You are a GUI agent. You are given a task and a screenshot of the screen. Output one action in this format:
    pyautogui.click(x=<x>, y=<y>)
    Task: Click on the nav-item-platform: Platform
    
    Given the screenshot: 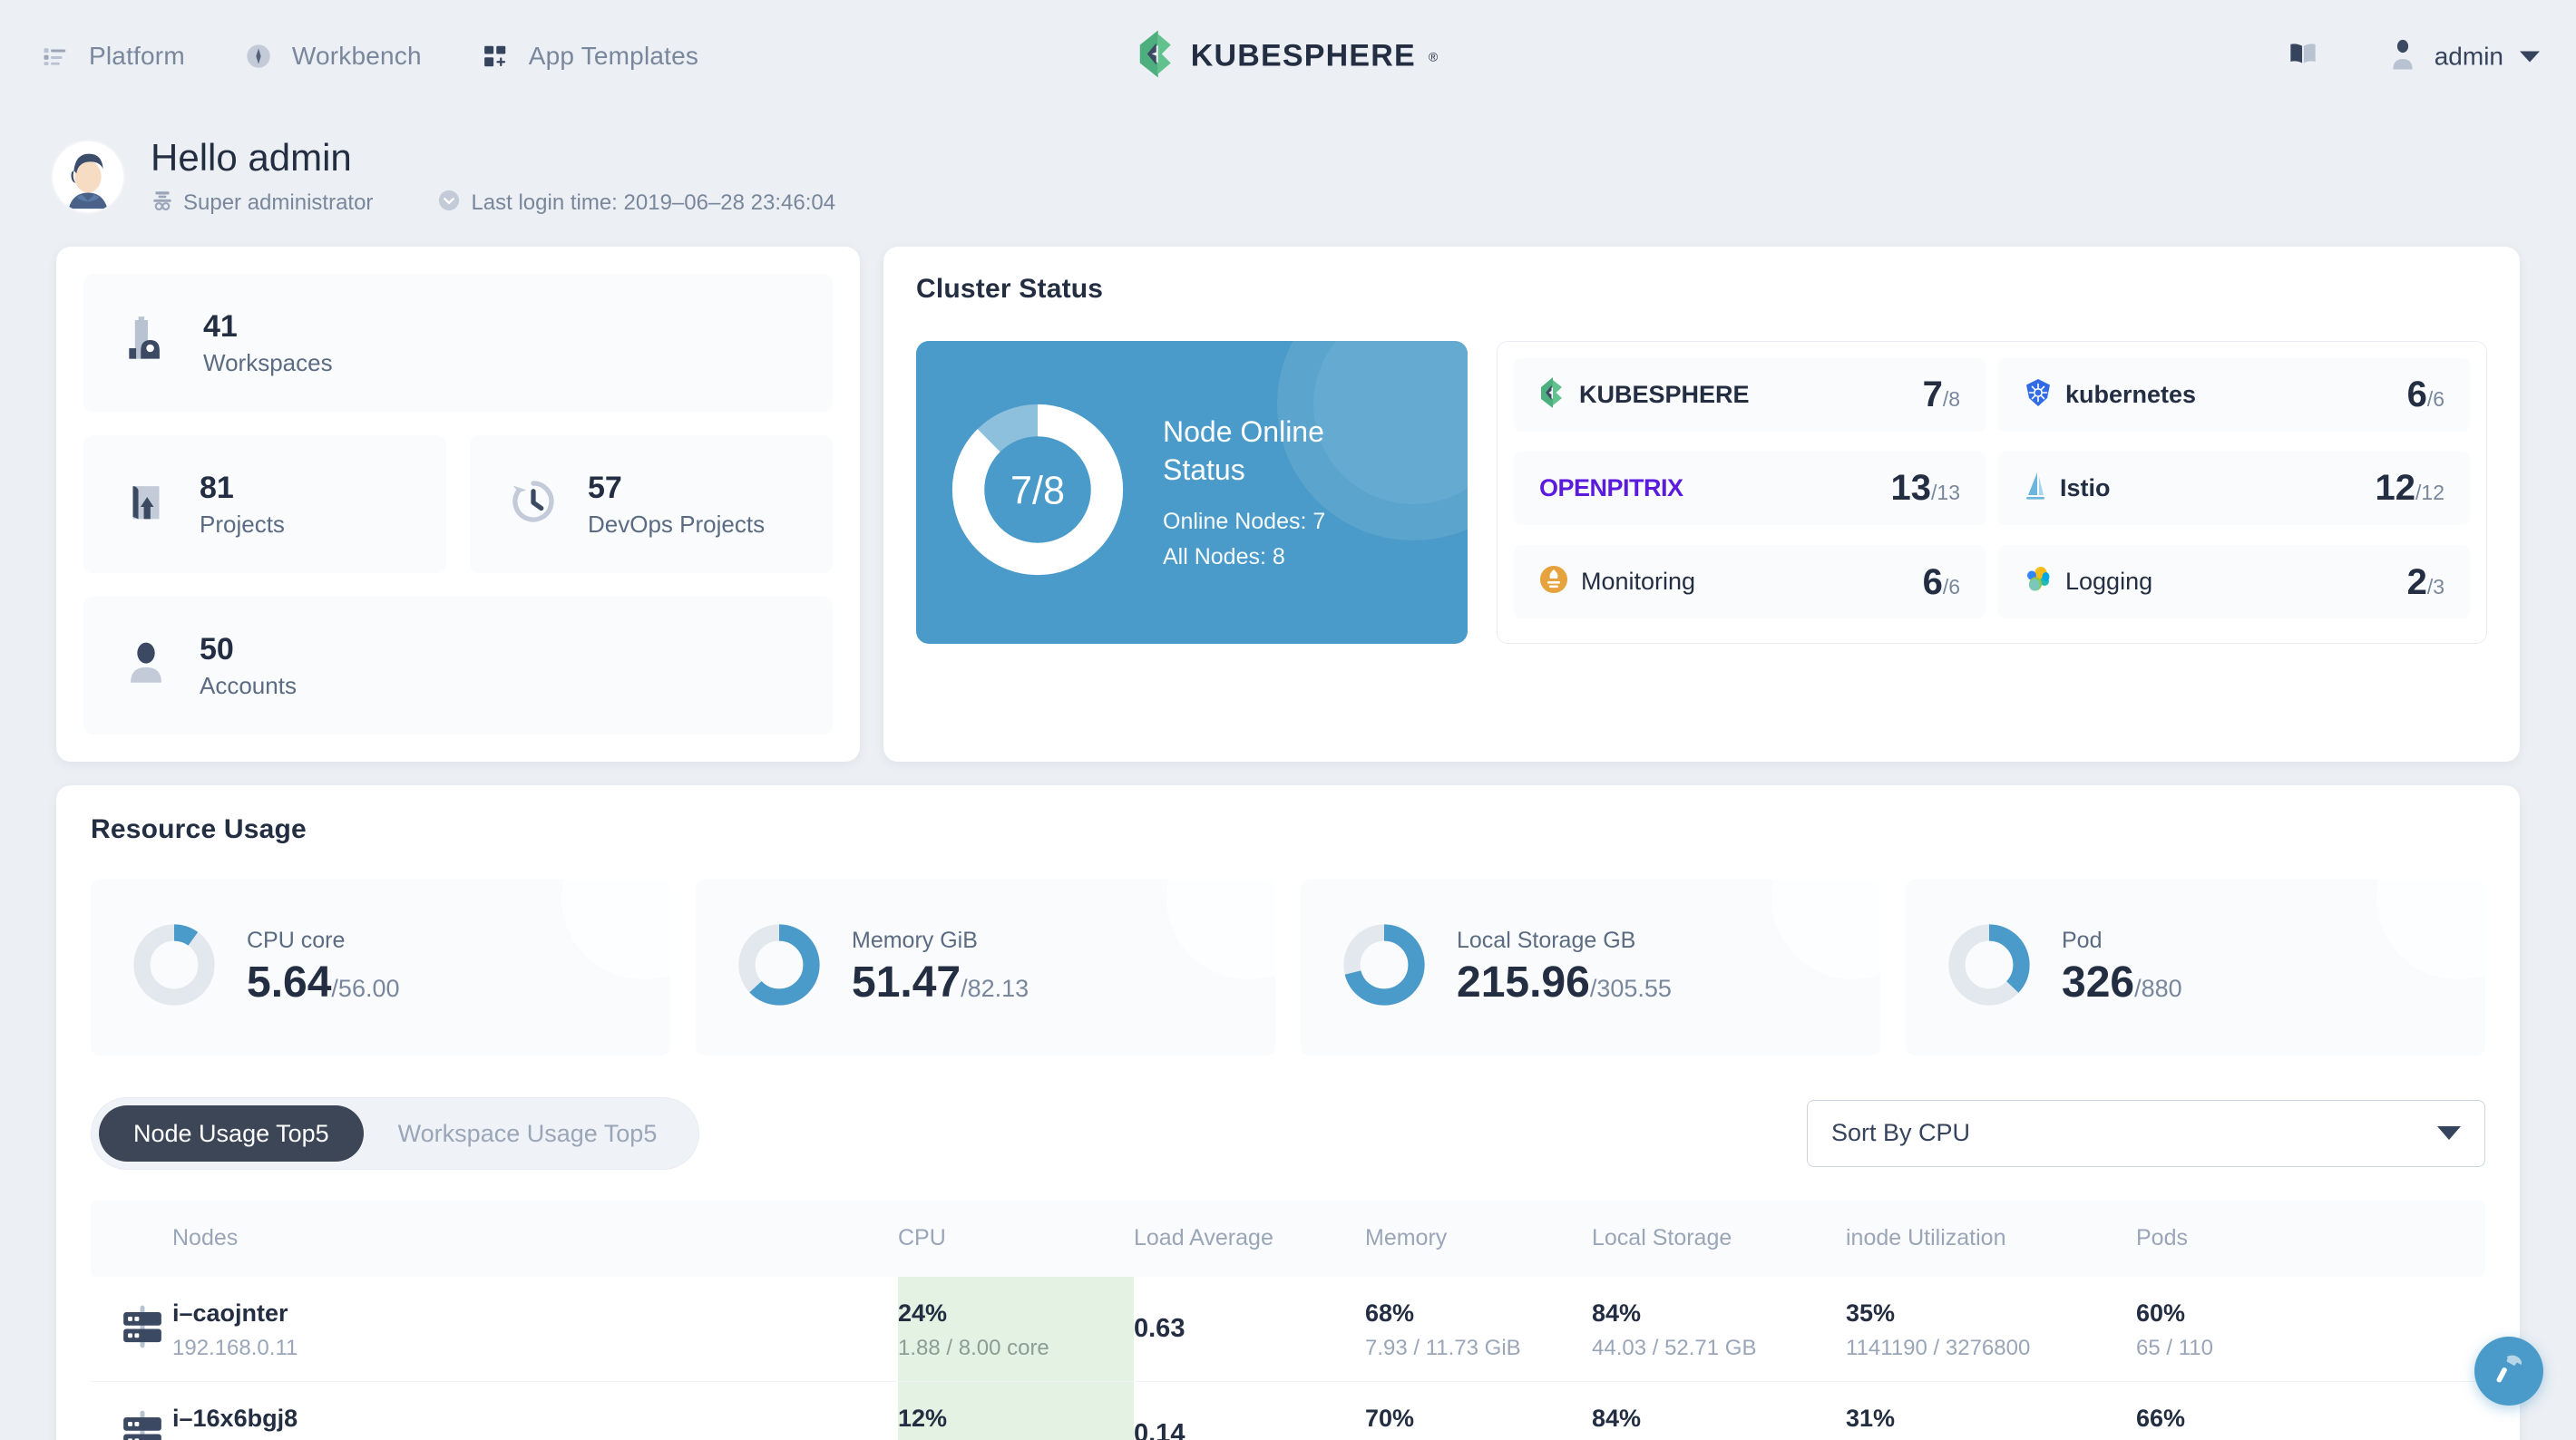 What is the action you would take?
    pyautogui.click(x=112, y=56)
    